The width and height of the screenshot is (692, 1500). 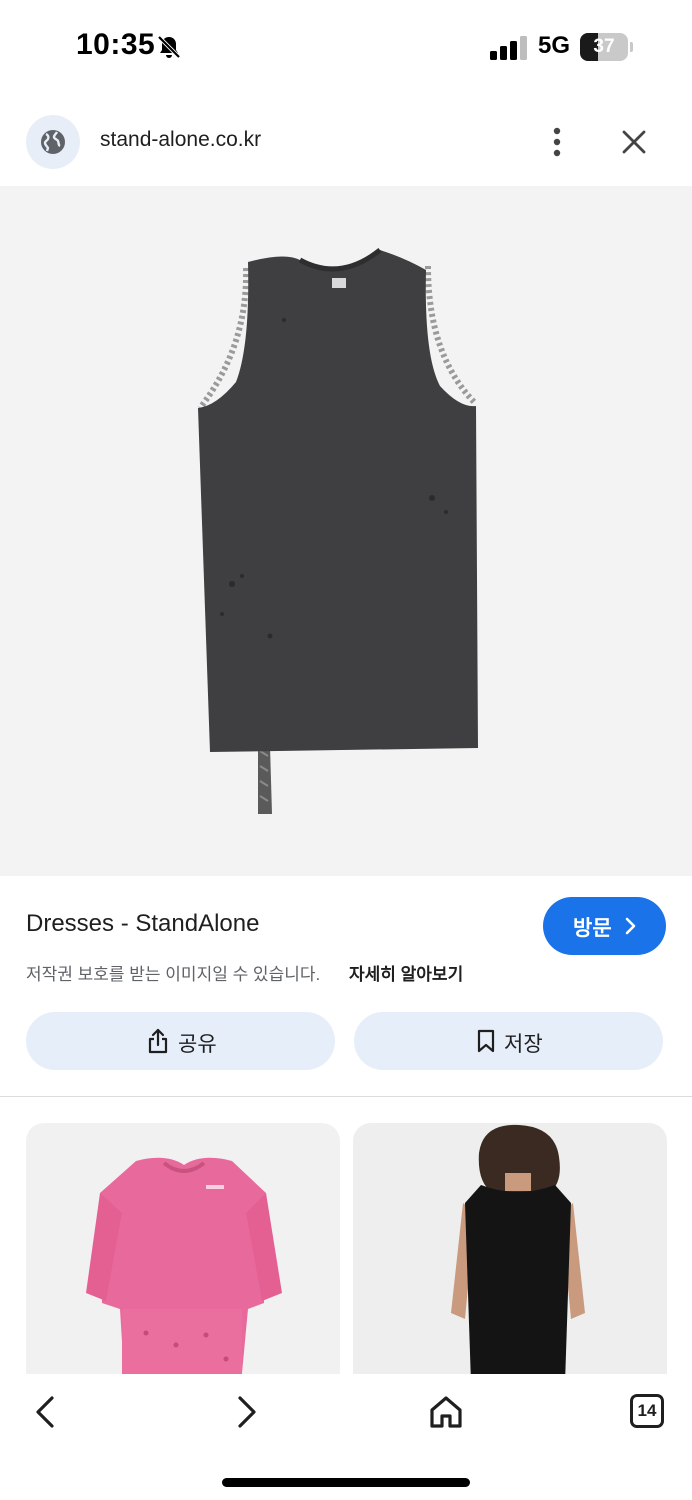 What do you see at coordinates (143, 923) in the screenshot?
I see `result-title: Dresses - StandAlone` at bounding box center [143, 923].